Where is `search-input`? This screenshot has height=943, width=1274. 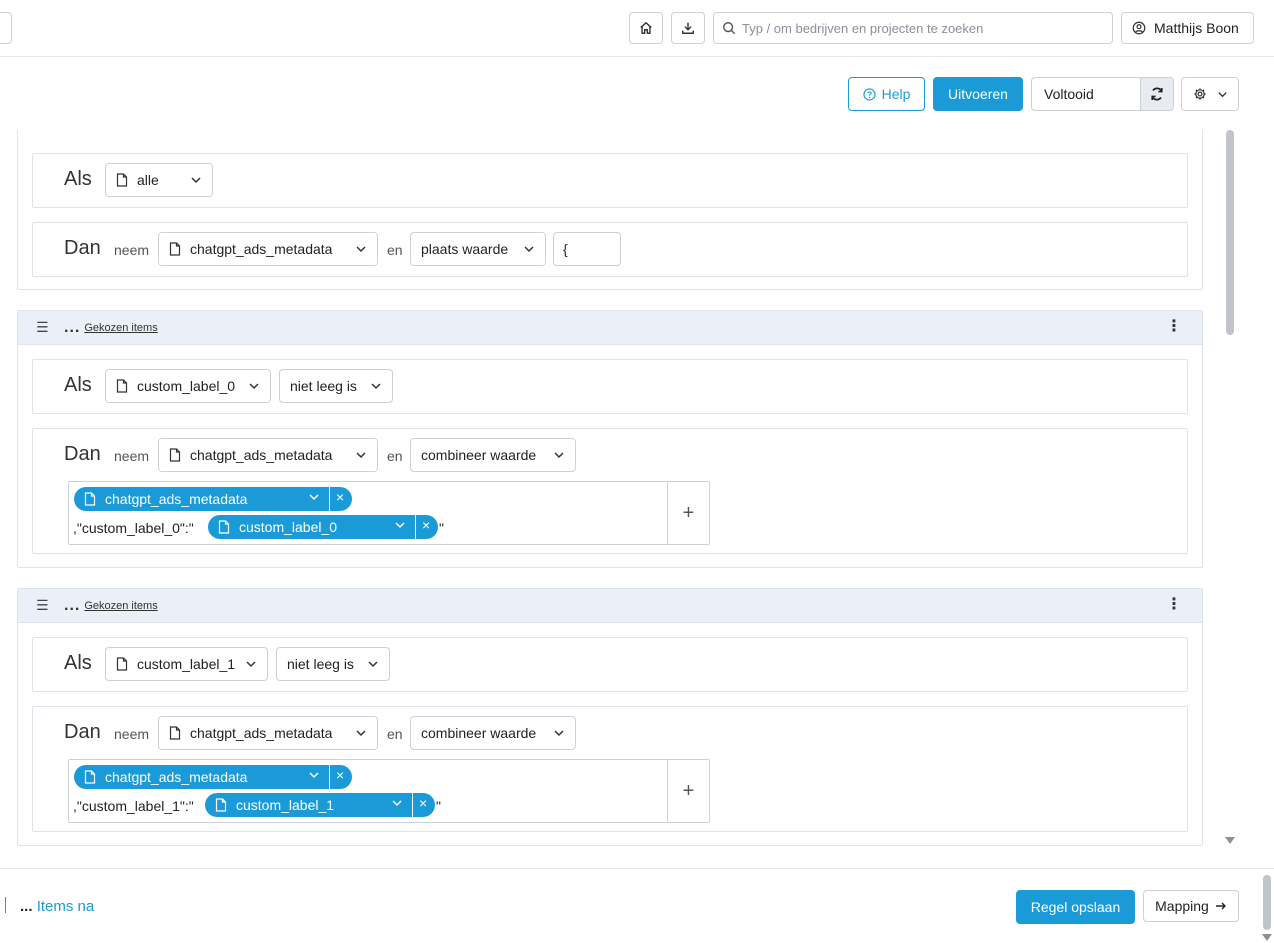
search-input is located at coordinates (922, 28).